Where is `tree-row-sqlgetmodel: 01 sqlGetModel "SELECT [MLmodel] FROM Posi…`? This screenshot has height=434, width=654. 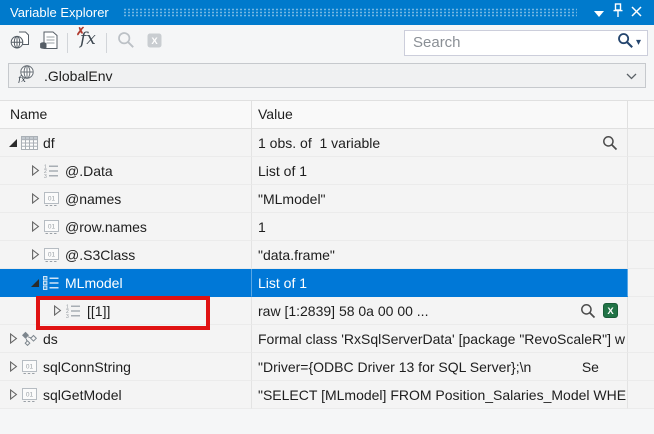 tree-row-sqlgetmodel: 01 sqlGetModel "SELECT [MLmodel] FROM Posi… is located at coordinates (327, 395).